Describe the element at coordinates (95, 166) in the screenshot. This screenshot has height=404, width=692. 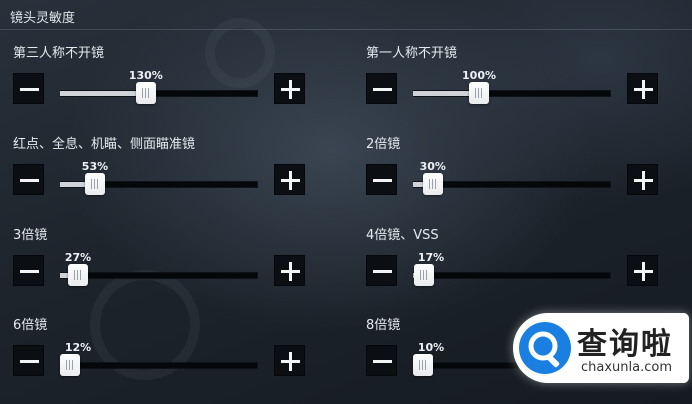
I see `percent-value: 53%` at that location.